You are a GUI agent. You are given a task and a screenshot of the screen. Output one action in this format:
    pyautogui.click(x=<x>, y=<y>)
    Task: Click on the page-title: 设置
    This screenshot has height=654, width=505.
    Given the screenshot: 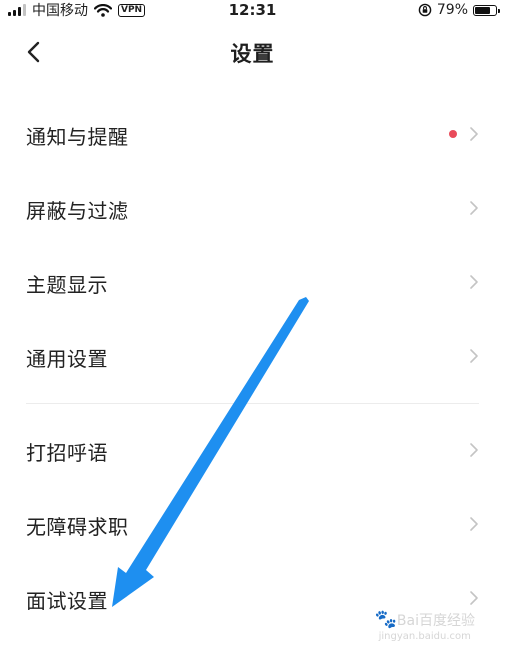 What is the action you would take?
    pyautogui.click(x=252, y=54)
    